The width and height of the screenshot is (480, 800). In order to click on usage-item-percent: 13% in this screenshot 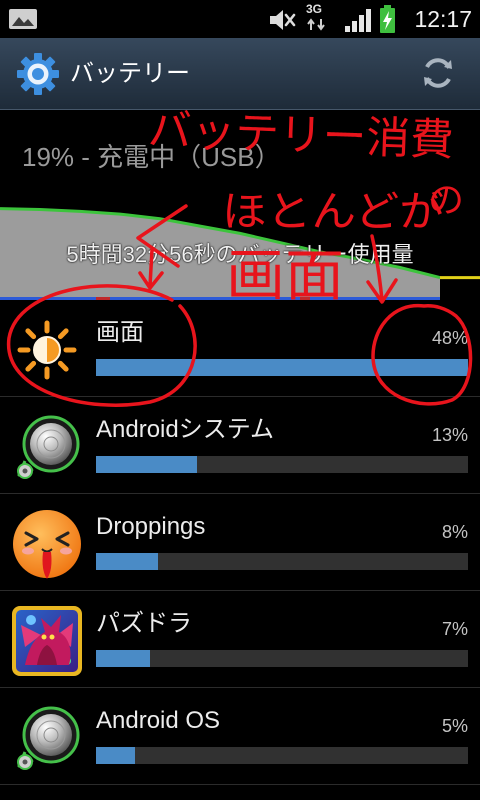, I will do `click(449, 435)`.